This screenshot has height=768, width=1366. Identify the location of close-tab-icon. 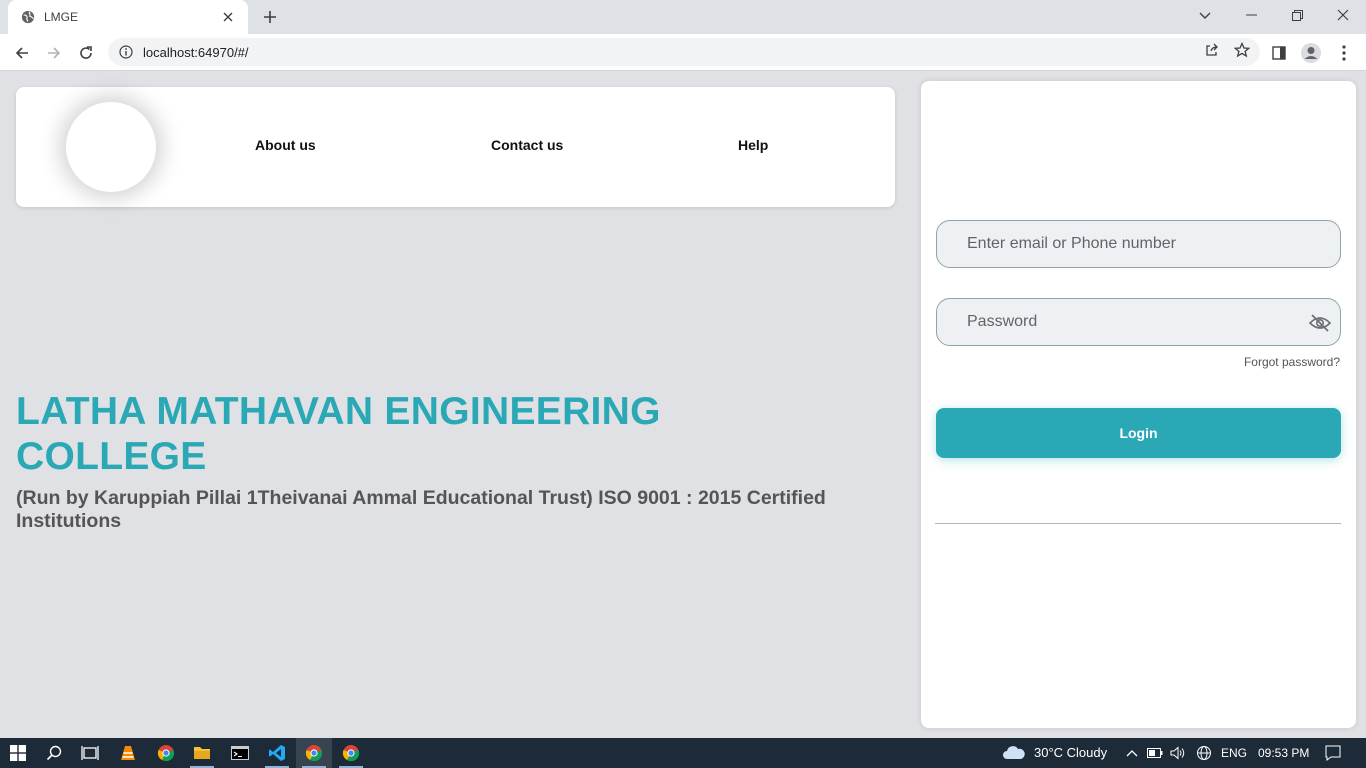
(228, 17).